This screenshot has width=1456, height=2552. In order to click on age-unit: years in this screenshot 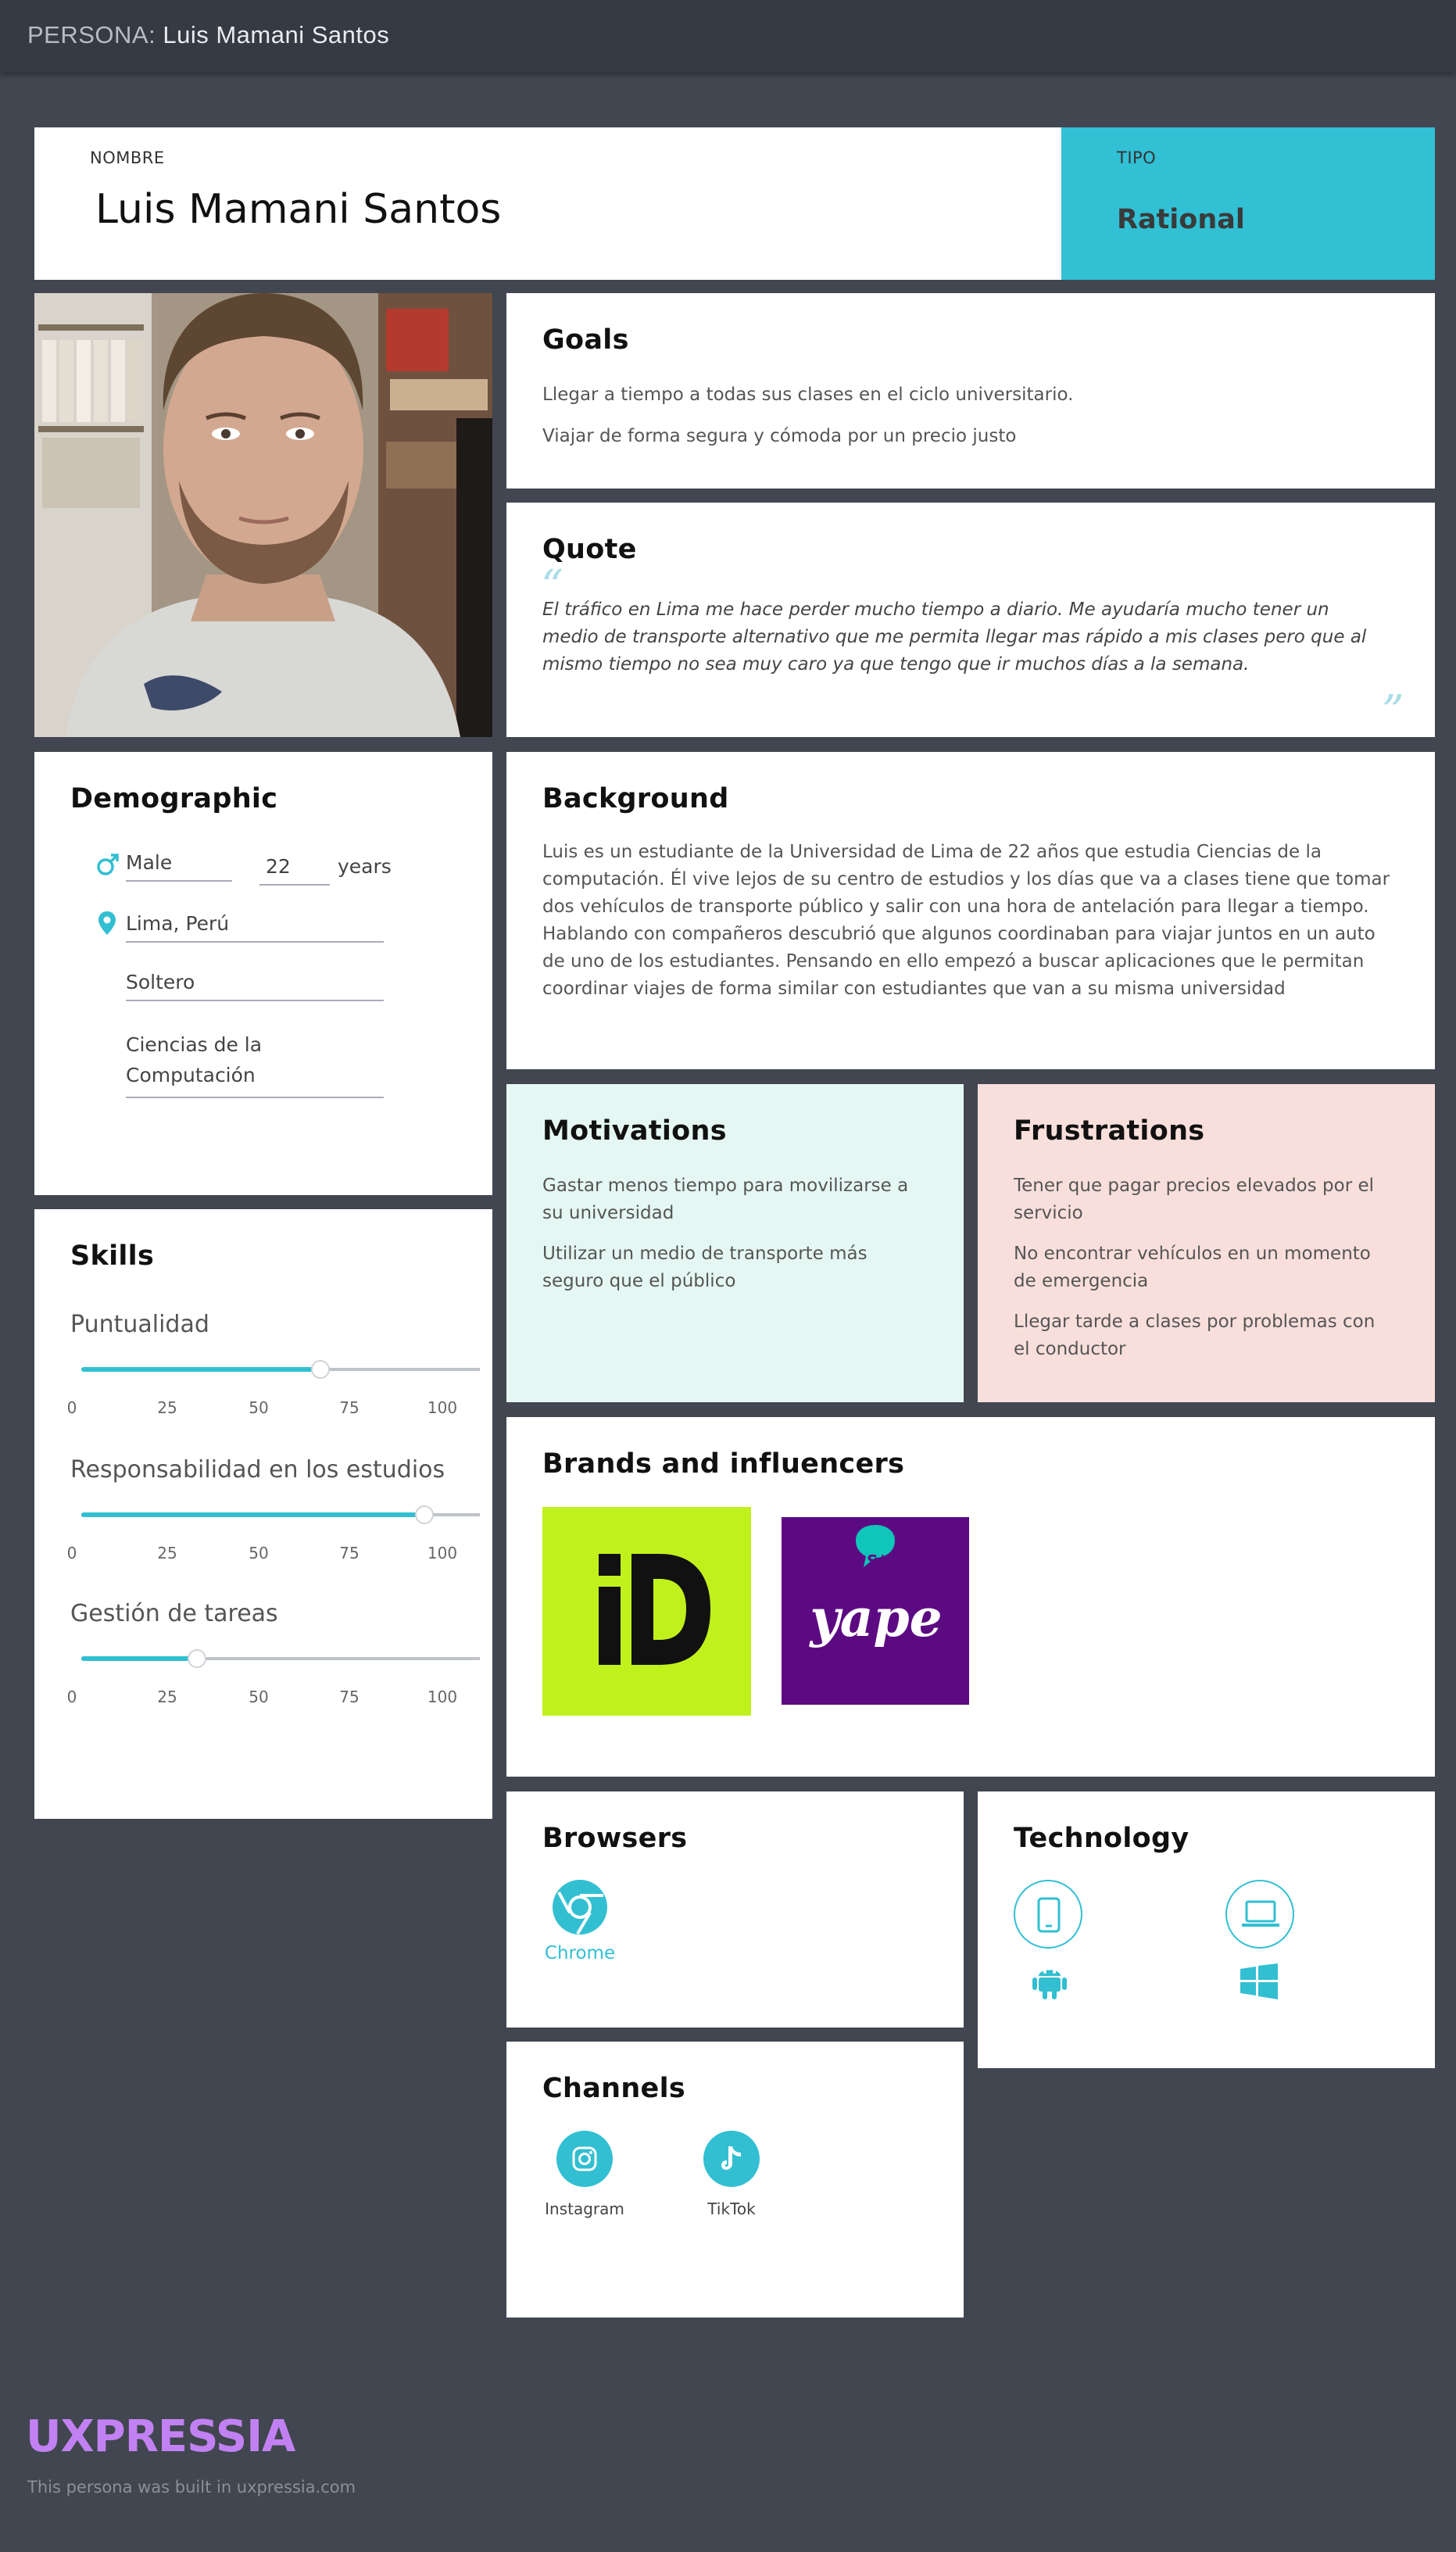, I will do `click(365, 866)`.